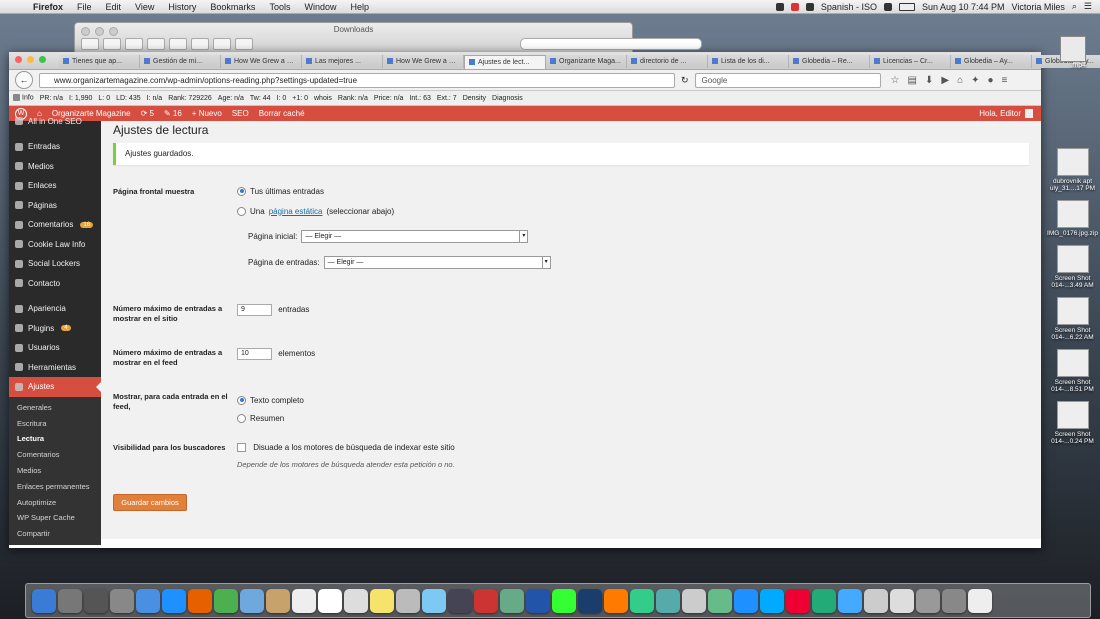  What do you see at coordinates (55, 423) in the screenshot?
I see `submenu-item-escritura: Escritura` at bounding box center [55, 423].